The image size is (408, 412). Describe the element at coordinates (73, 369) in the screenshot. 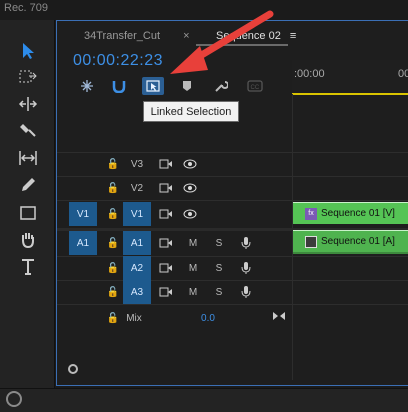

I see `scrollbar-handle` at that location.